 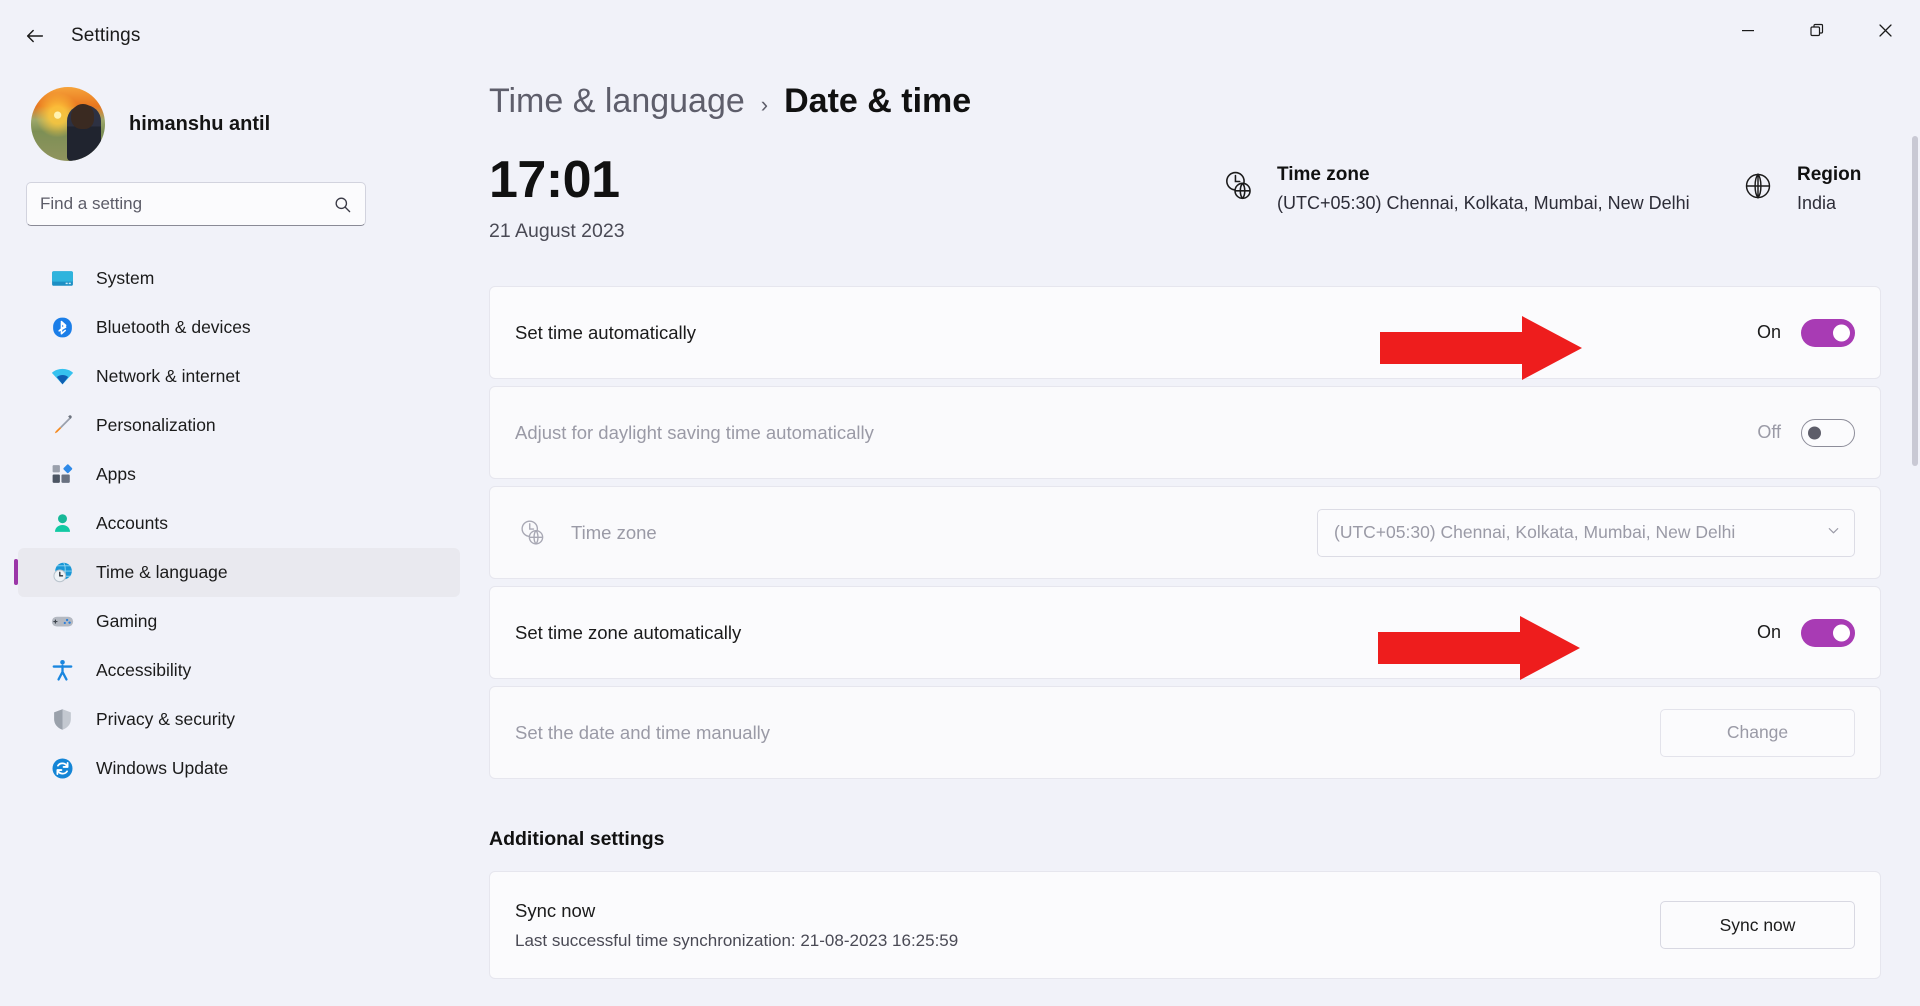 What do you see at coordinates (1915, 301) in the screenshot?
I see `scrollbar-thumb` at bounding box center [1915, 301].